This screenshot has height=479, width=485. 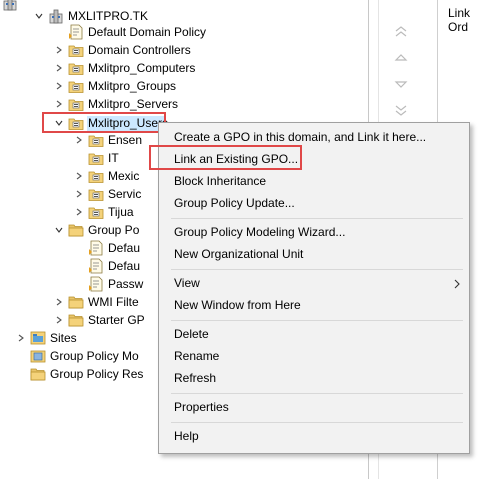 What do you see at coordinates (125, 194) in the screenshot?
I see `tree-label: Servic` at bounding box center [125, 194].